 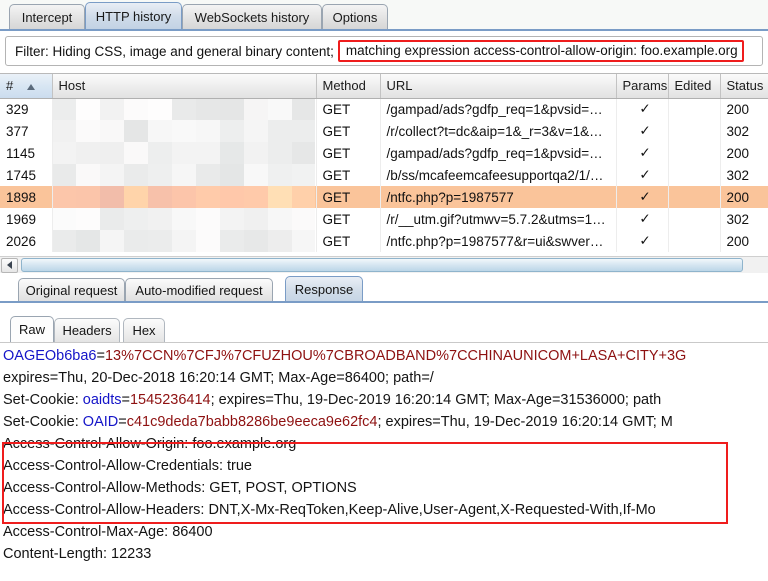 What do you see at coordinates (47, 16) in the screenshot?
I see `top-tab-intercept: Intercept` at bounding box center [47, 16].